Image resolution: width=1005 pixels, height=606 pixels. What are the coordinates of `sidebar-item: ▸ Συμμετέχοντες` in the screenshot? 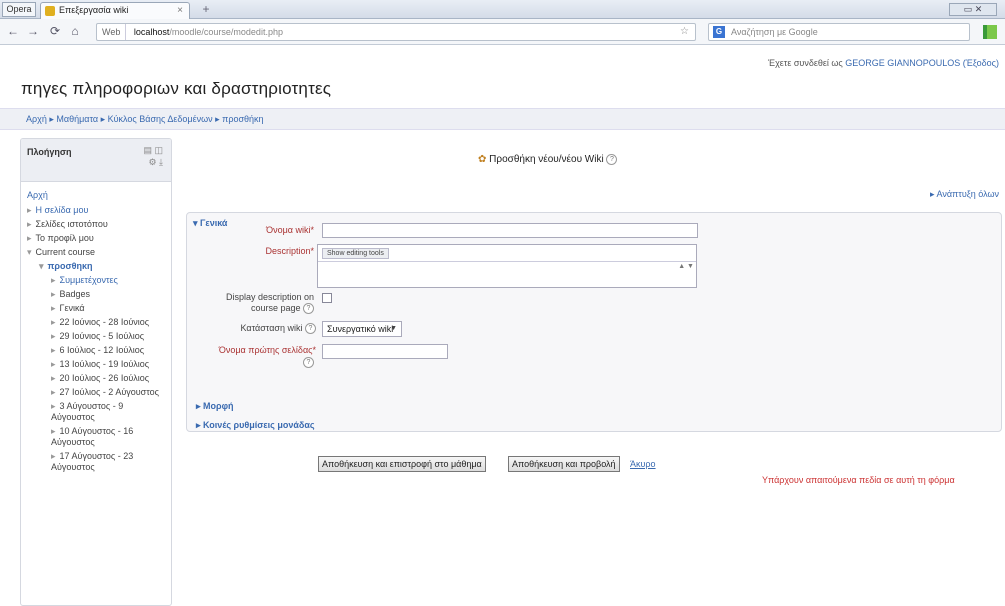 It's located at (96, 280).